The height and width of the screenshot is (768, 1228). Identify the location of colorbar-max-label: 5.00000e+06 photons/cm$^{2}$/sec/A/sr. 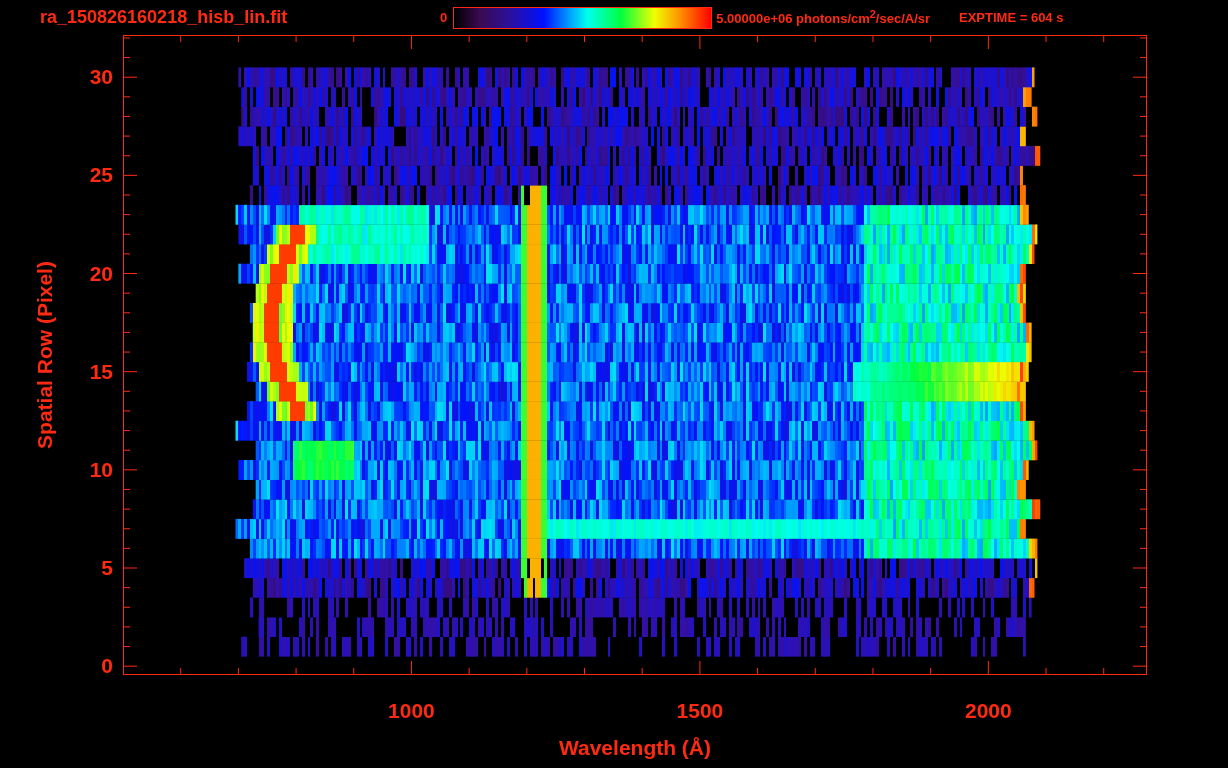
(823, 17).